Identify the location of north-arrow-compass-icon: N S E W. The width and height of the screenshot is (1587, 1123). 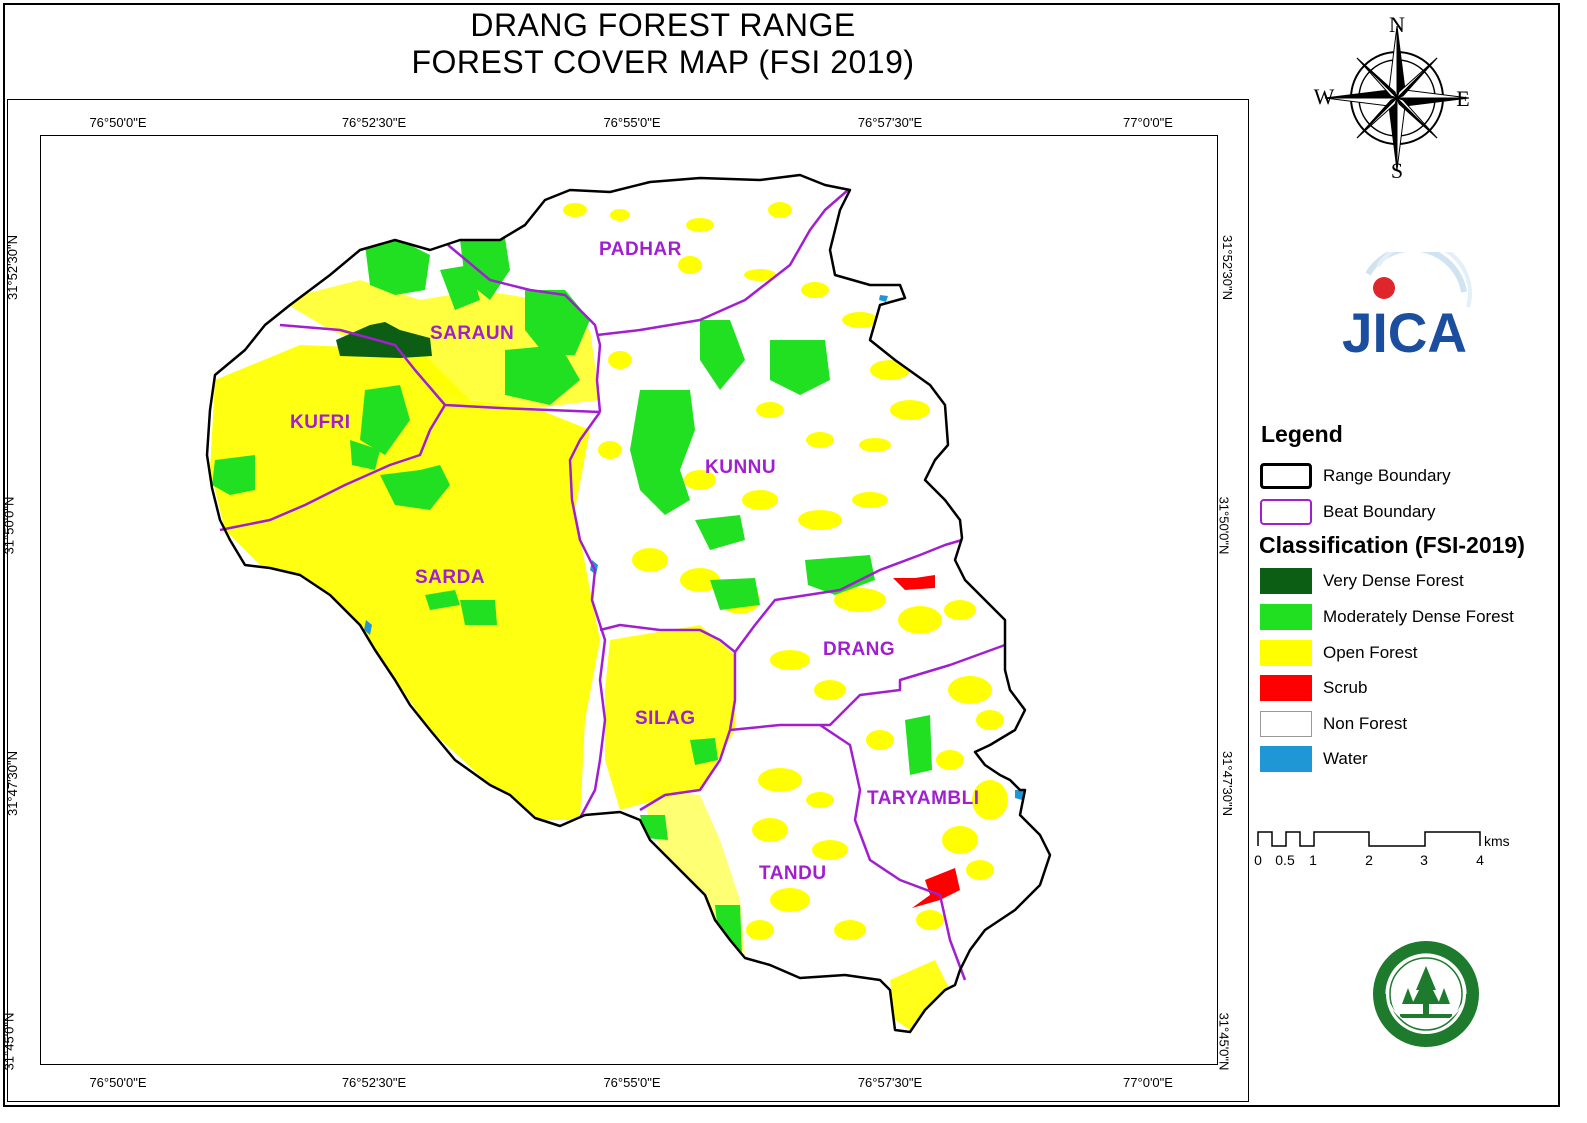
(1392, 97).